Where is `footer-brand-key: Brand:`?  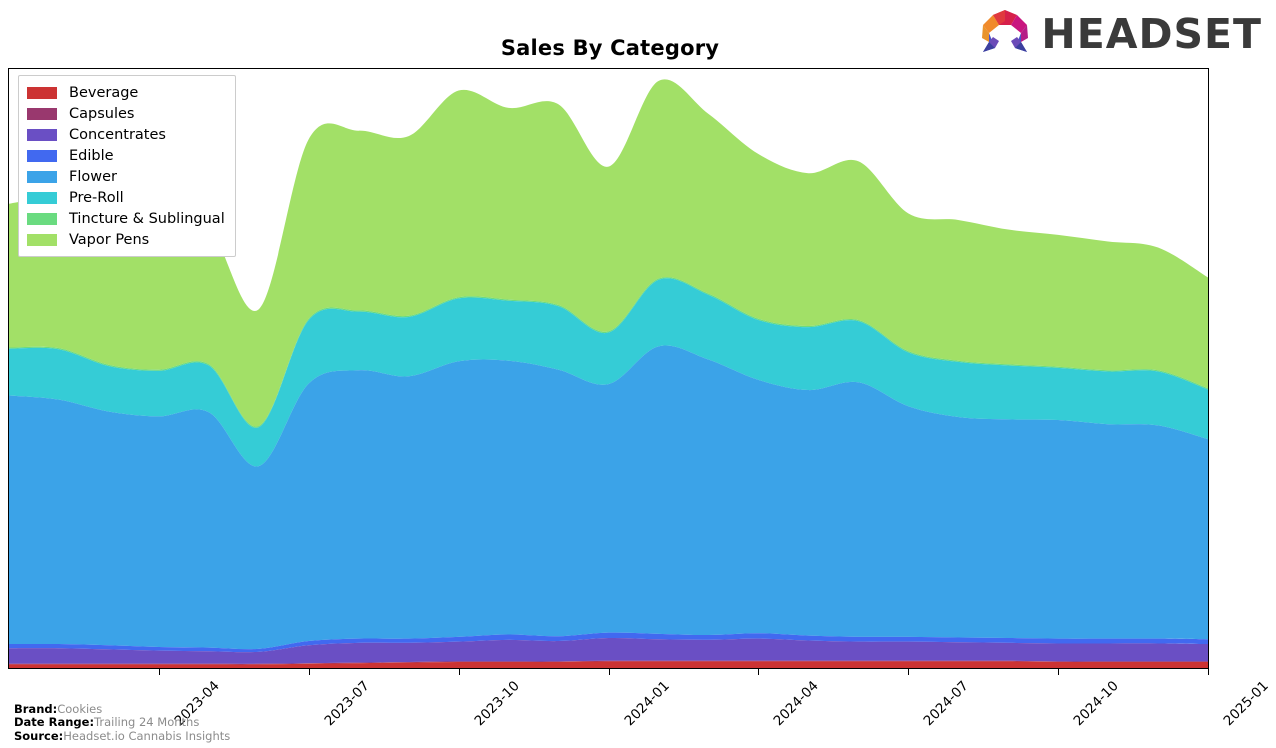 footer-brand-key: Brand: is located at coordinates (36, 708).